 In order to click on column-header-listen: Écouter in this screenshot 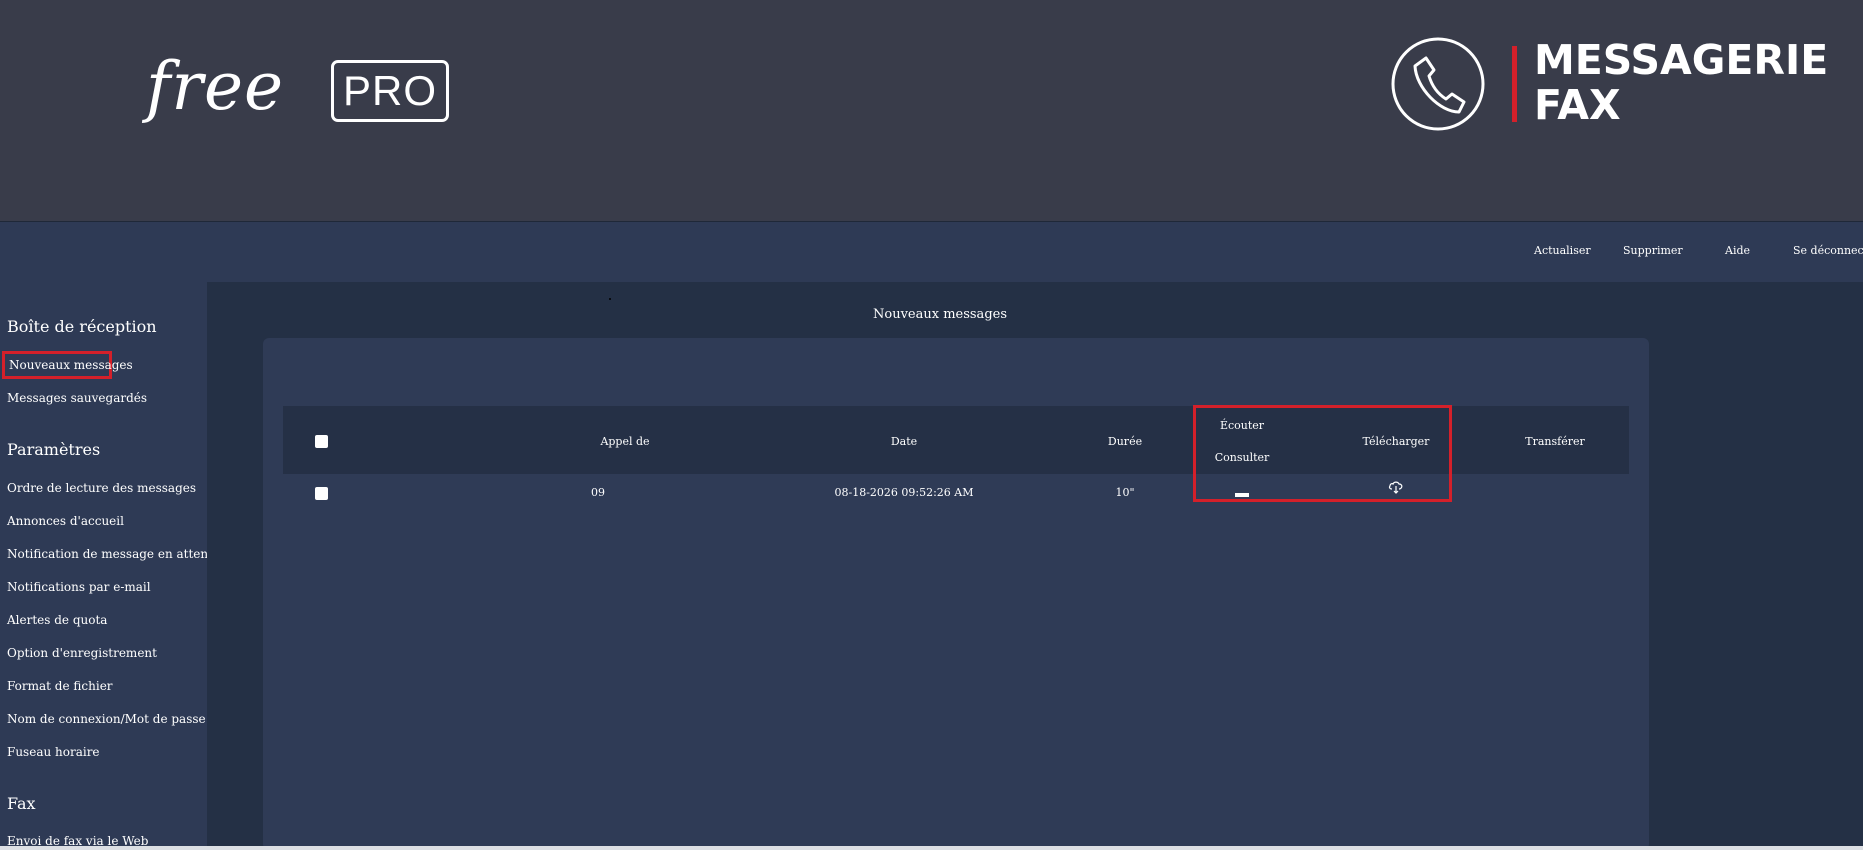, I will do `click(1242, 425)`.